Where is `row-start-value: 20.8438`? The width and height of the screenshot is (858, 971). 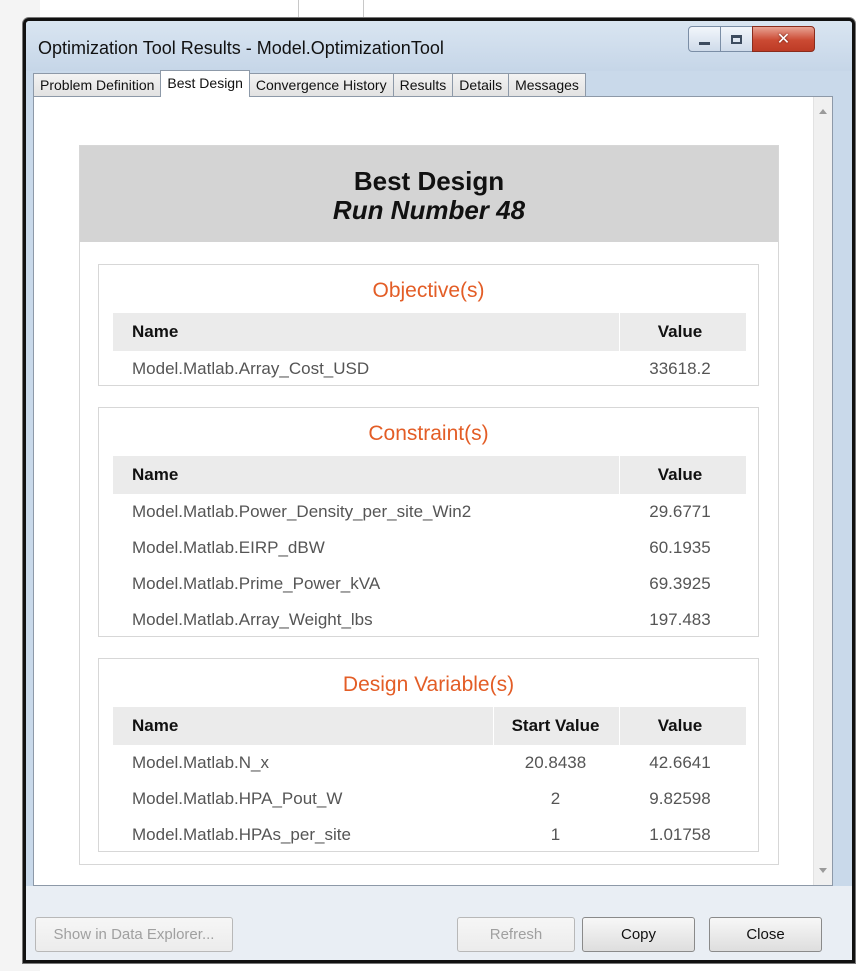
row-start-value: 20.8438 is located at coordinates (555, 762).